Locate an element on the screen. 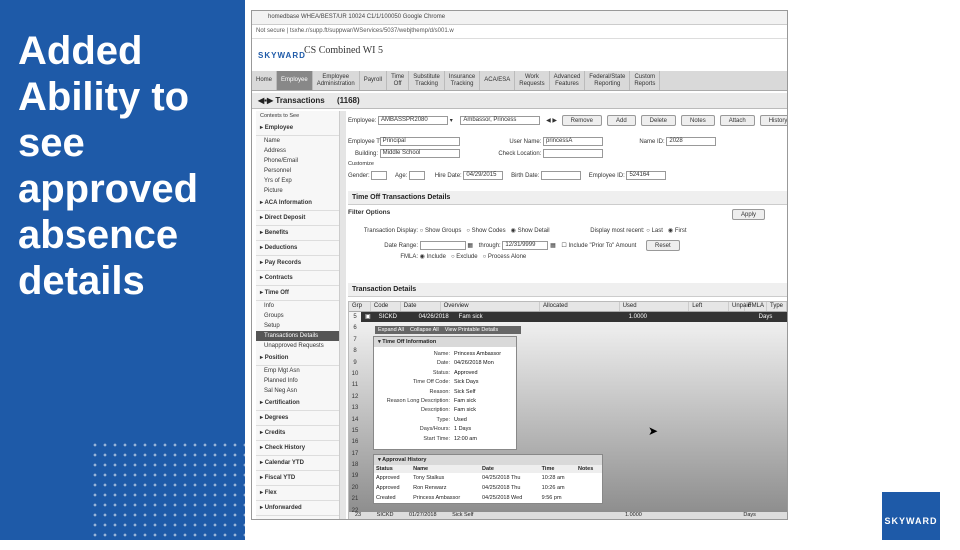 The height and width of the screenshot is (550, 960). display-option-0: ○ Show Groups is located at coordinates (441, 231).